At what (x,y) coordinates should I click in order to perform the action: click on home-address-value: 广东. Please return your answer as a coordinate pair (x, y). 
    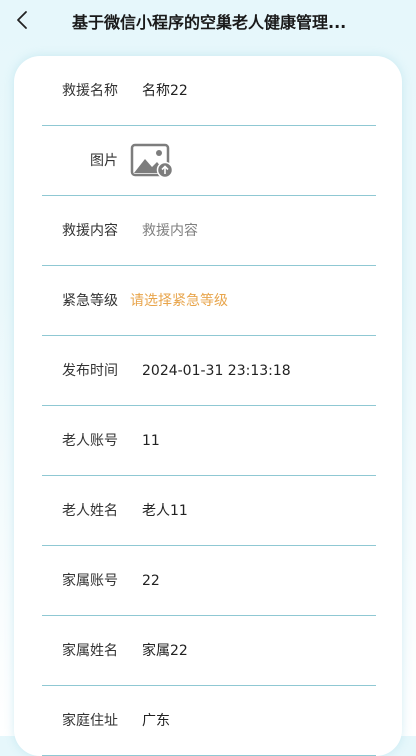
    Looking at the image, I should click on (156, 721).